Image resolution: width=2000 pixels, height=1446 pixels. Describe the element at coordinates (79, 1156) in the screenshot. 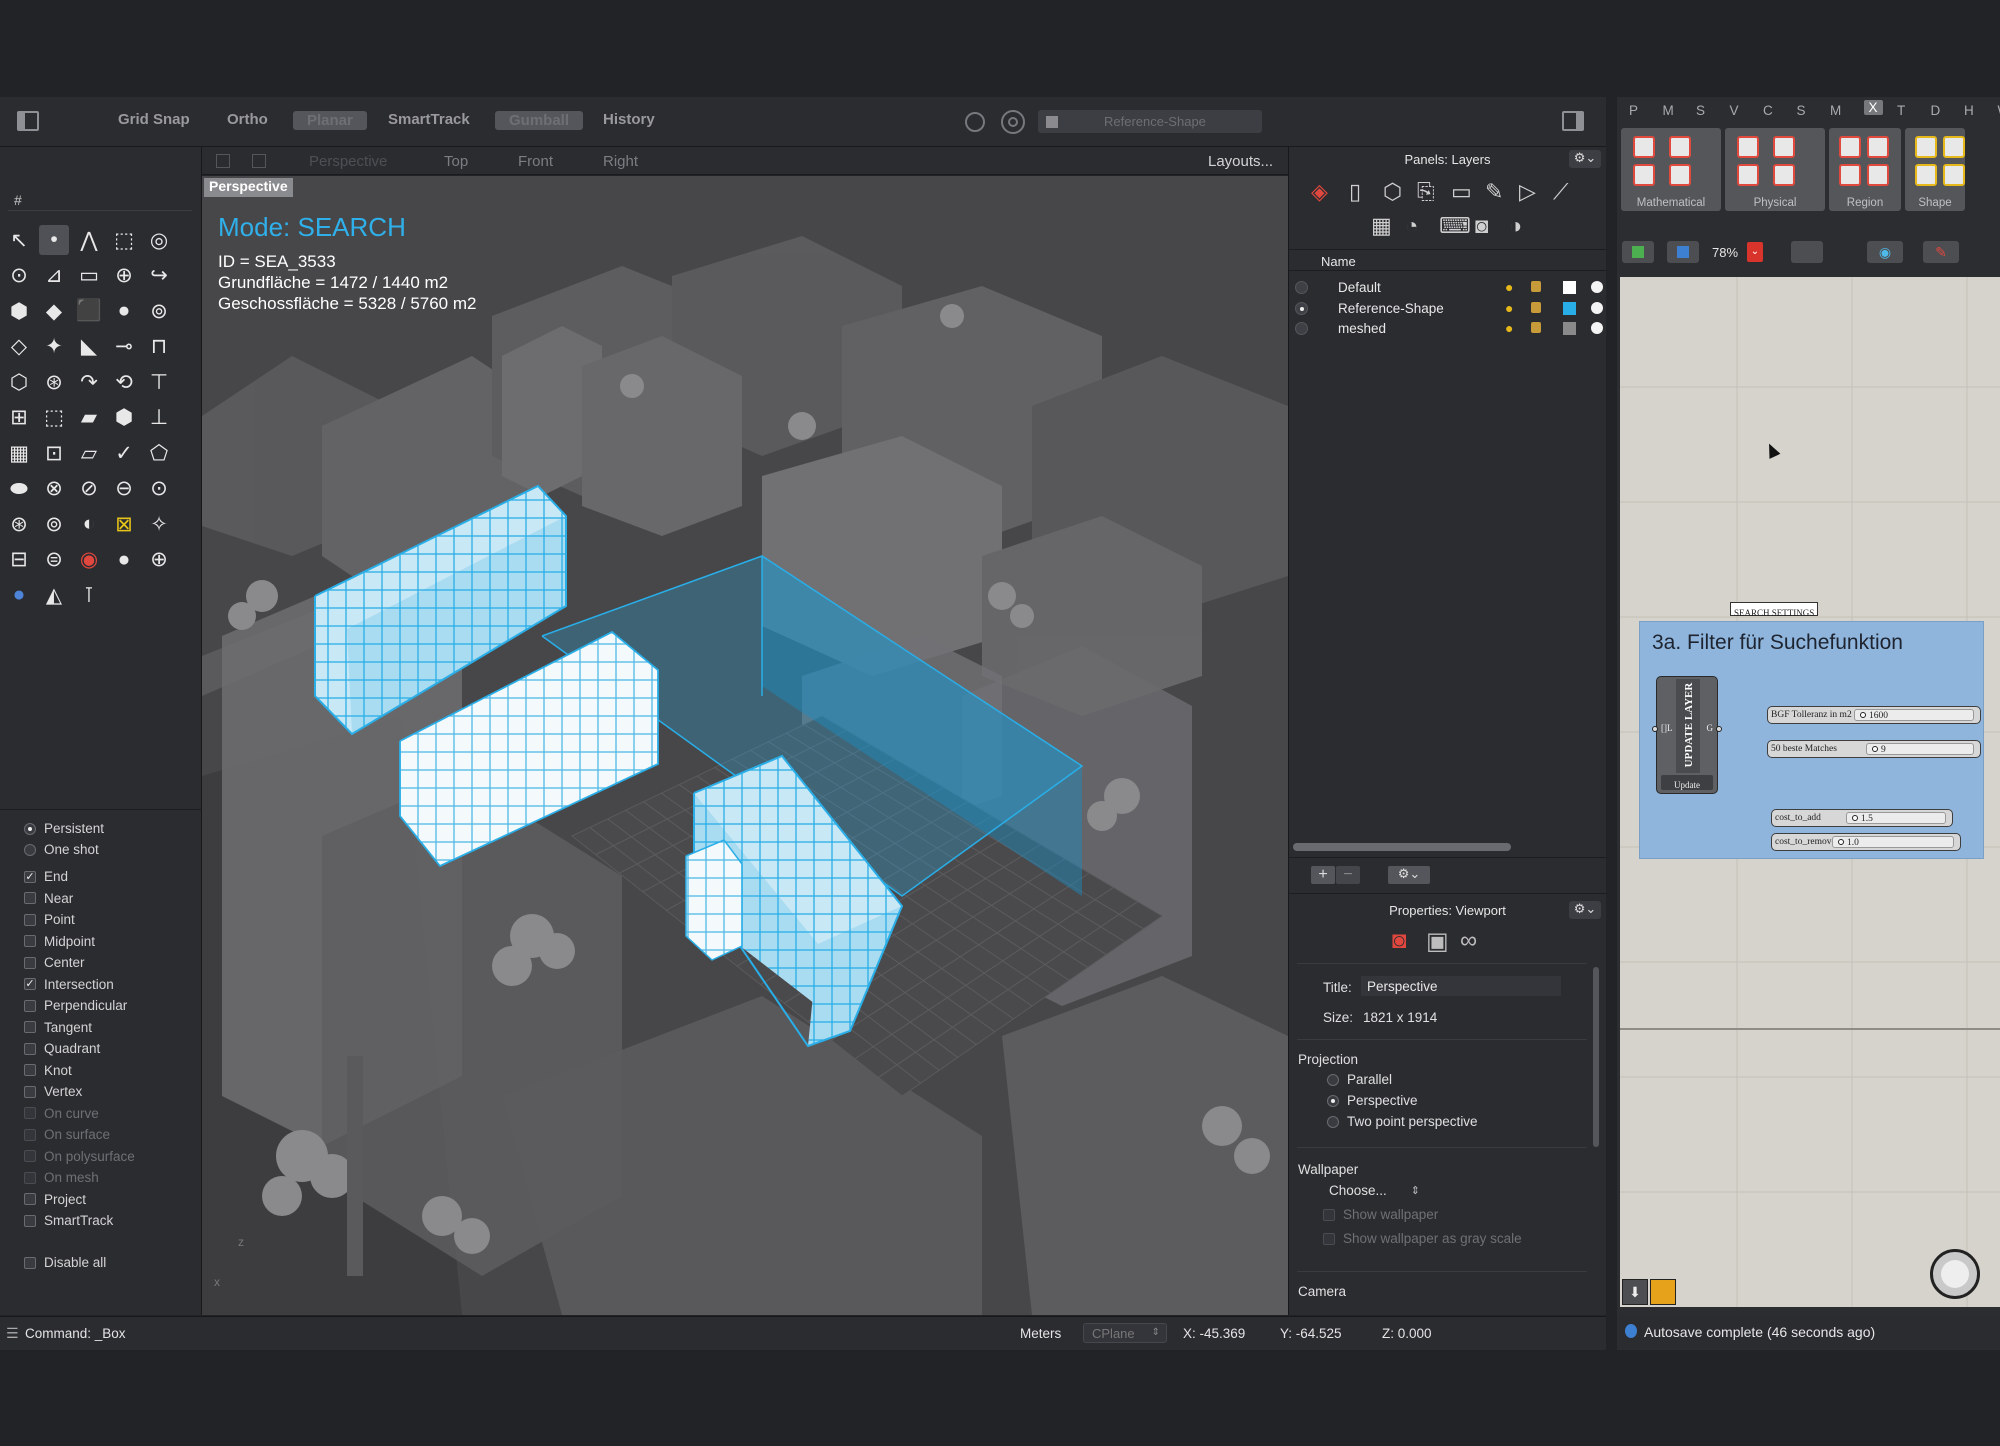

I see `osnap-item: On polysurface` at that location.